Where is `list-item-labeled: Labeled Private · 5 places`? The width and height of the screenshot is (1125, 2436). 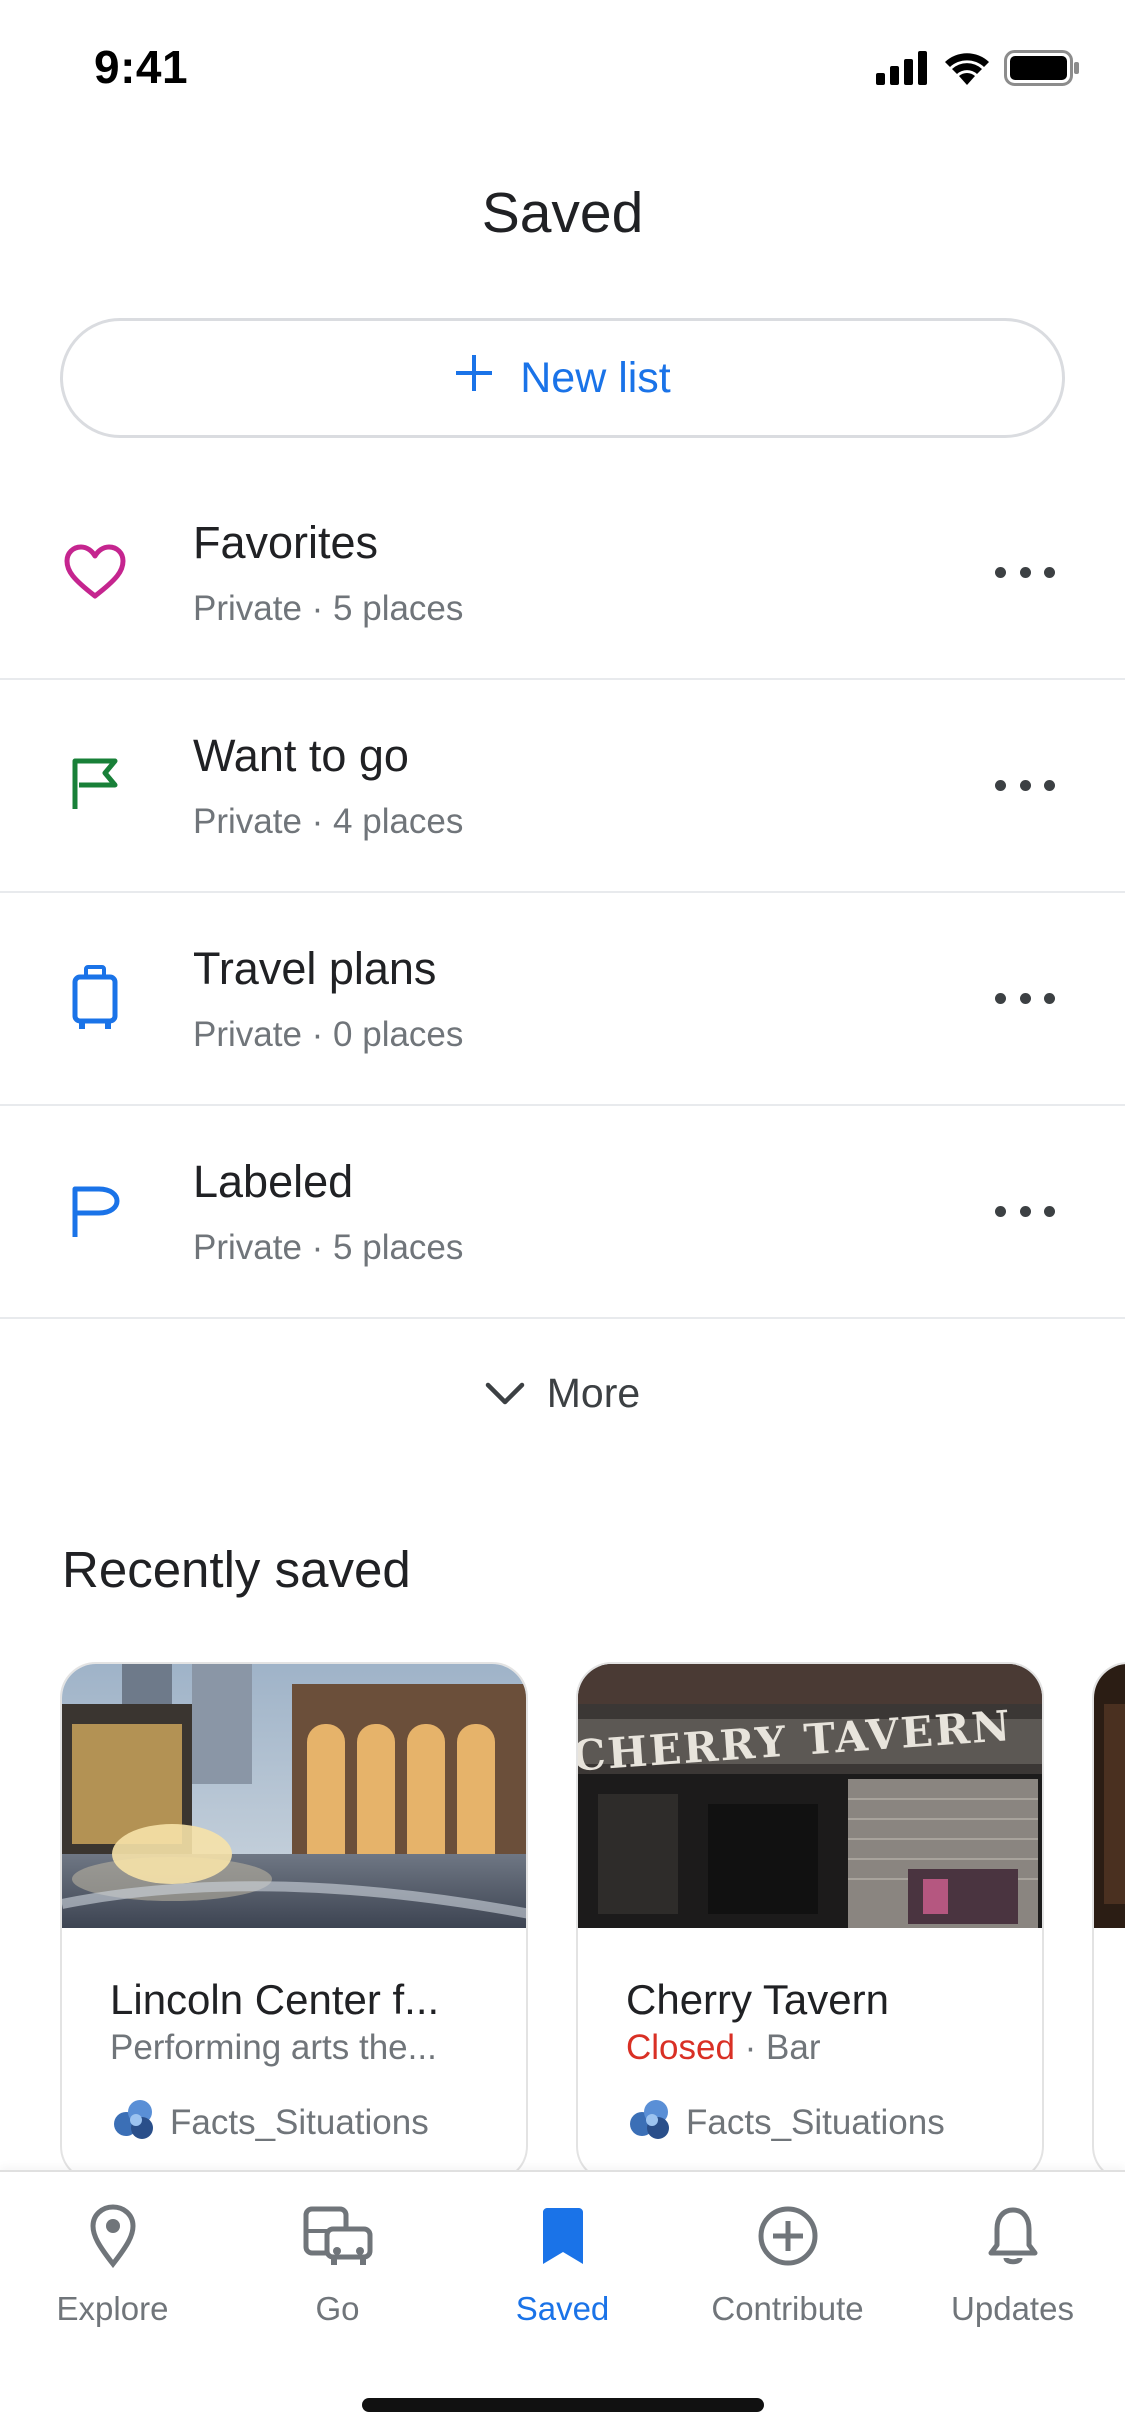 list-item-labeled: Labeled Private · 5 places is located at coordinates (562, 1212).